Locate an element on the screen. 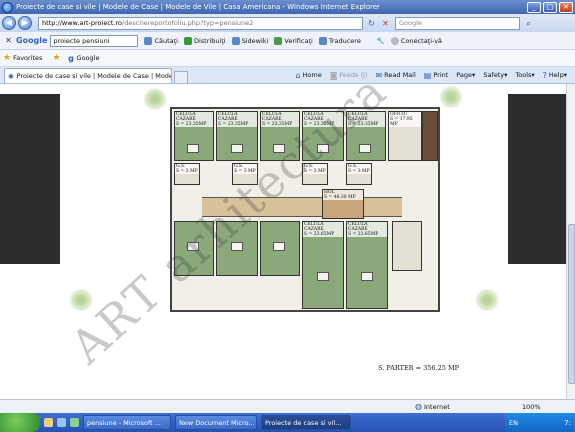  home-icon: ⌂ is located at coordinates (298, 75).